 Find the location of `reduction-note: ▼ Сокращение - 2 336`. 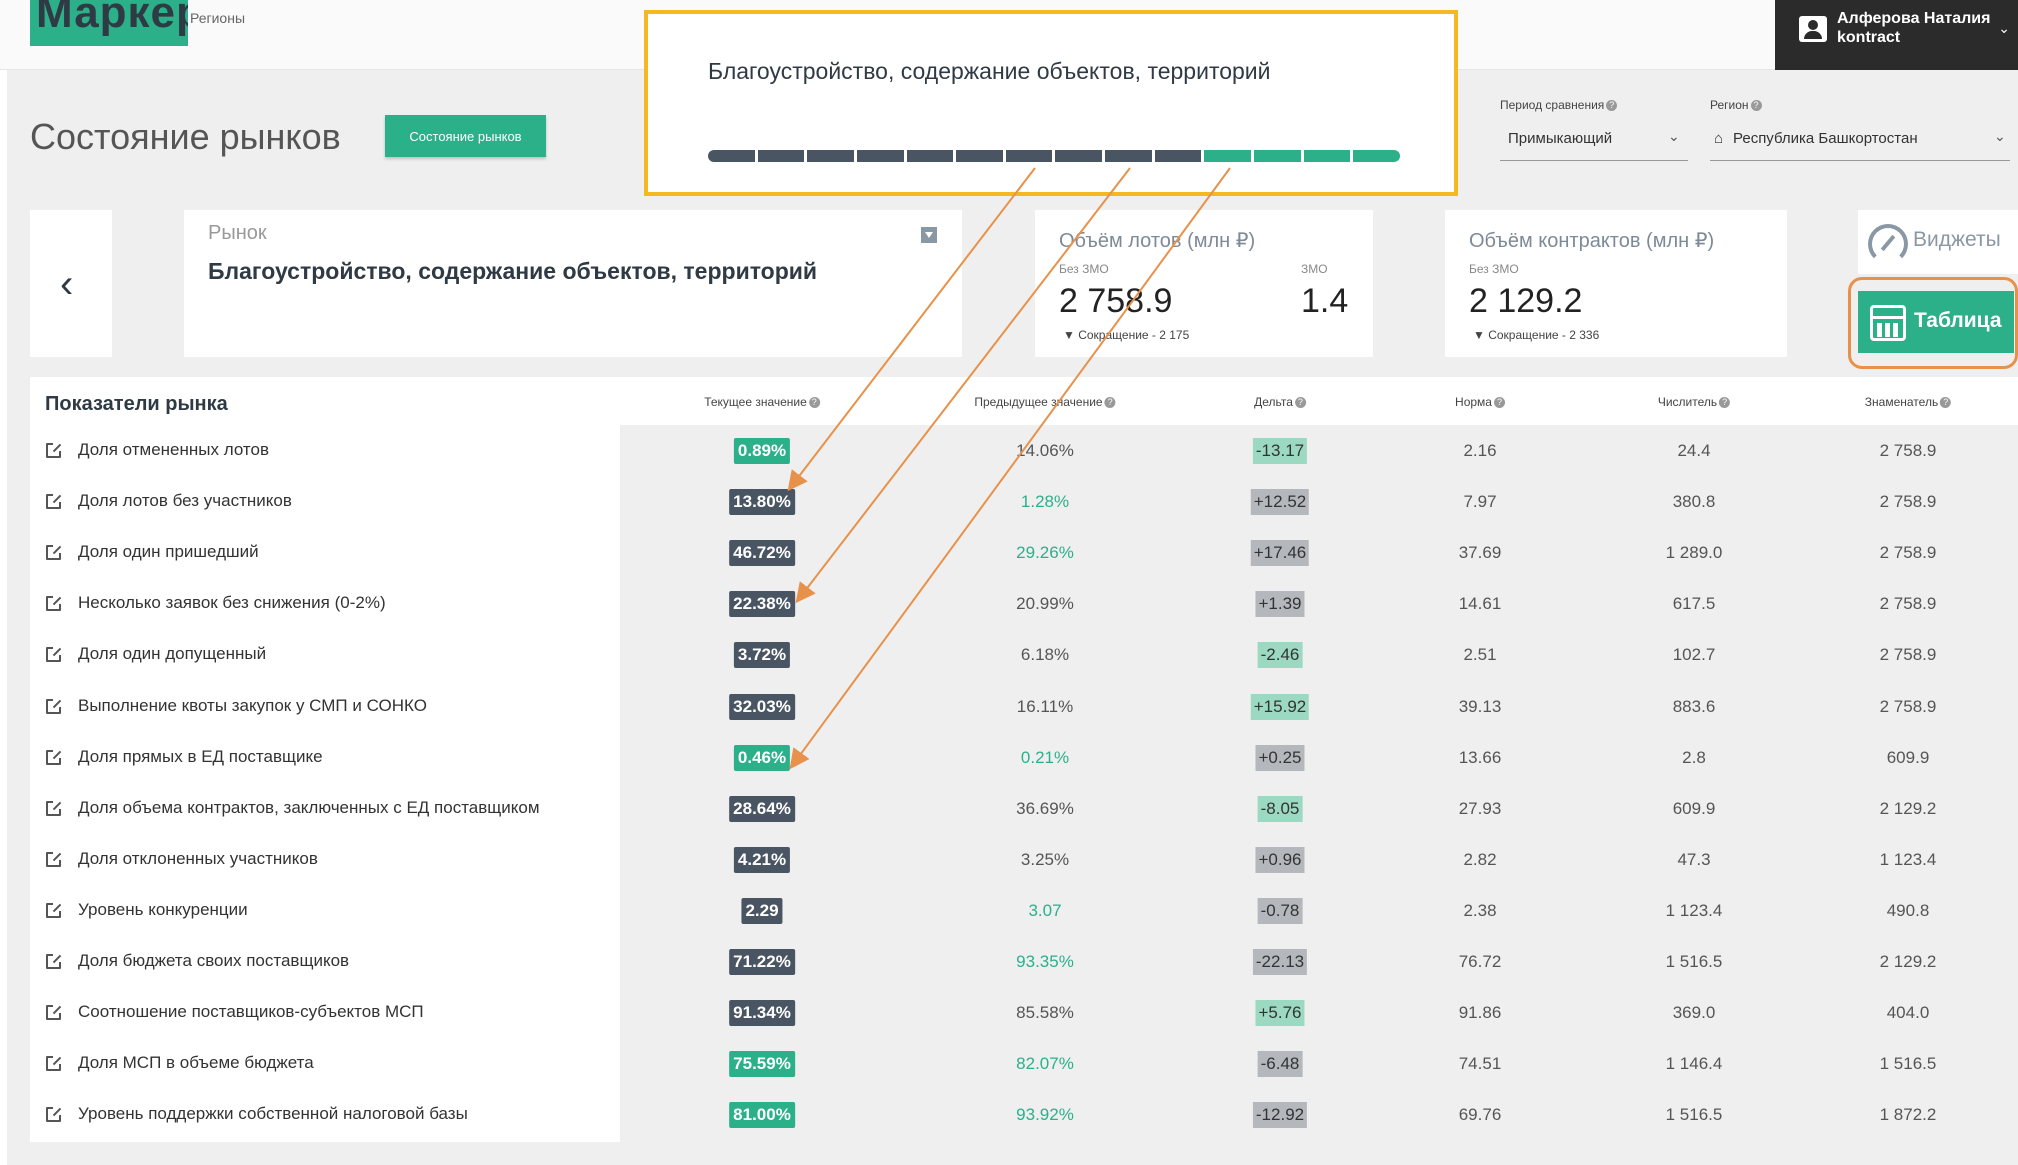

reduction-note: ▼ Сокращение - 2 336 is located at coordinates (1536, 335).